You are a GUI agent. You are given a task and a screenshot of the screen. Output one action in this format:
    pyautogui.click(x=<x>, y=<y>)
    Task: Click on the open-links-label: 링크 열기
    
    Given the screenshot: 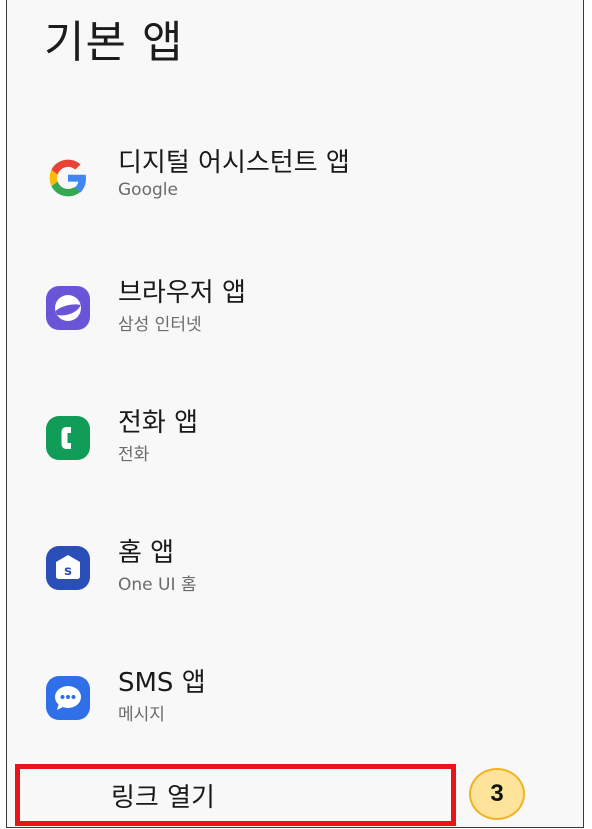 What is the action you would take?
    pyautogui.click(x=163, y=798)
    